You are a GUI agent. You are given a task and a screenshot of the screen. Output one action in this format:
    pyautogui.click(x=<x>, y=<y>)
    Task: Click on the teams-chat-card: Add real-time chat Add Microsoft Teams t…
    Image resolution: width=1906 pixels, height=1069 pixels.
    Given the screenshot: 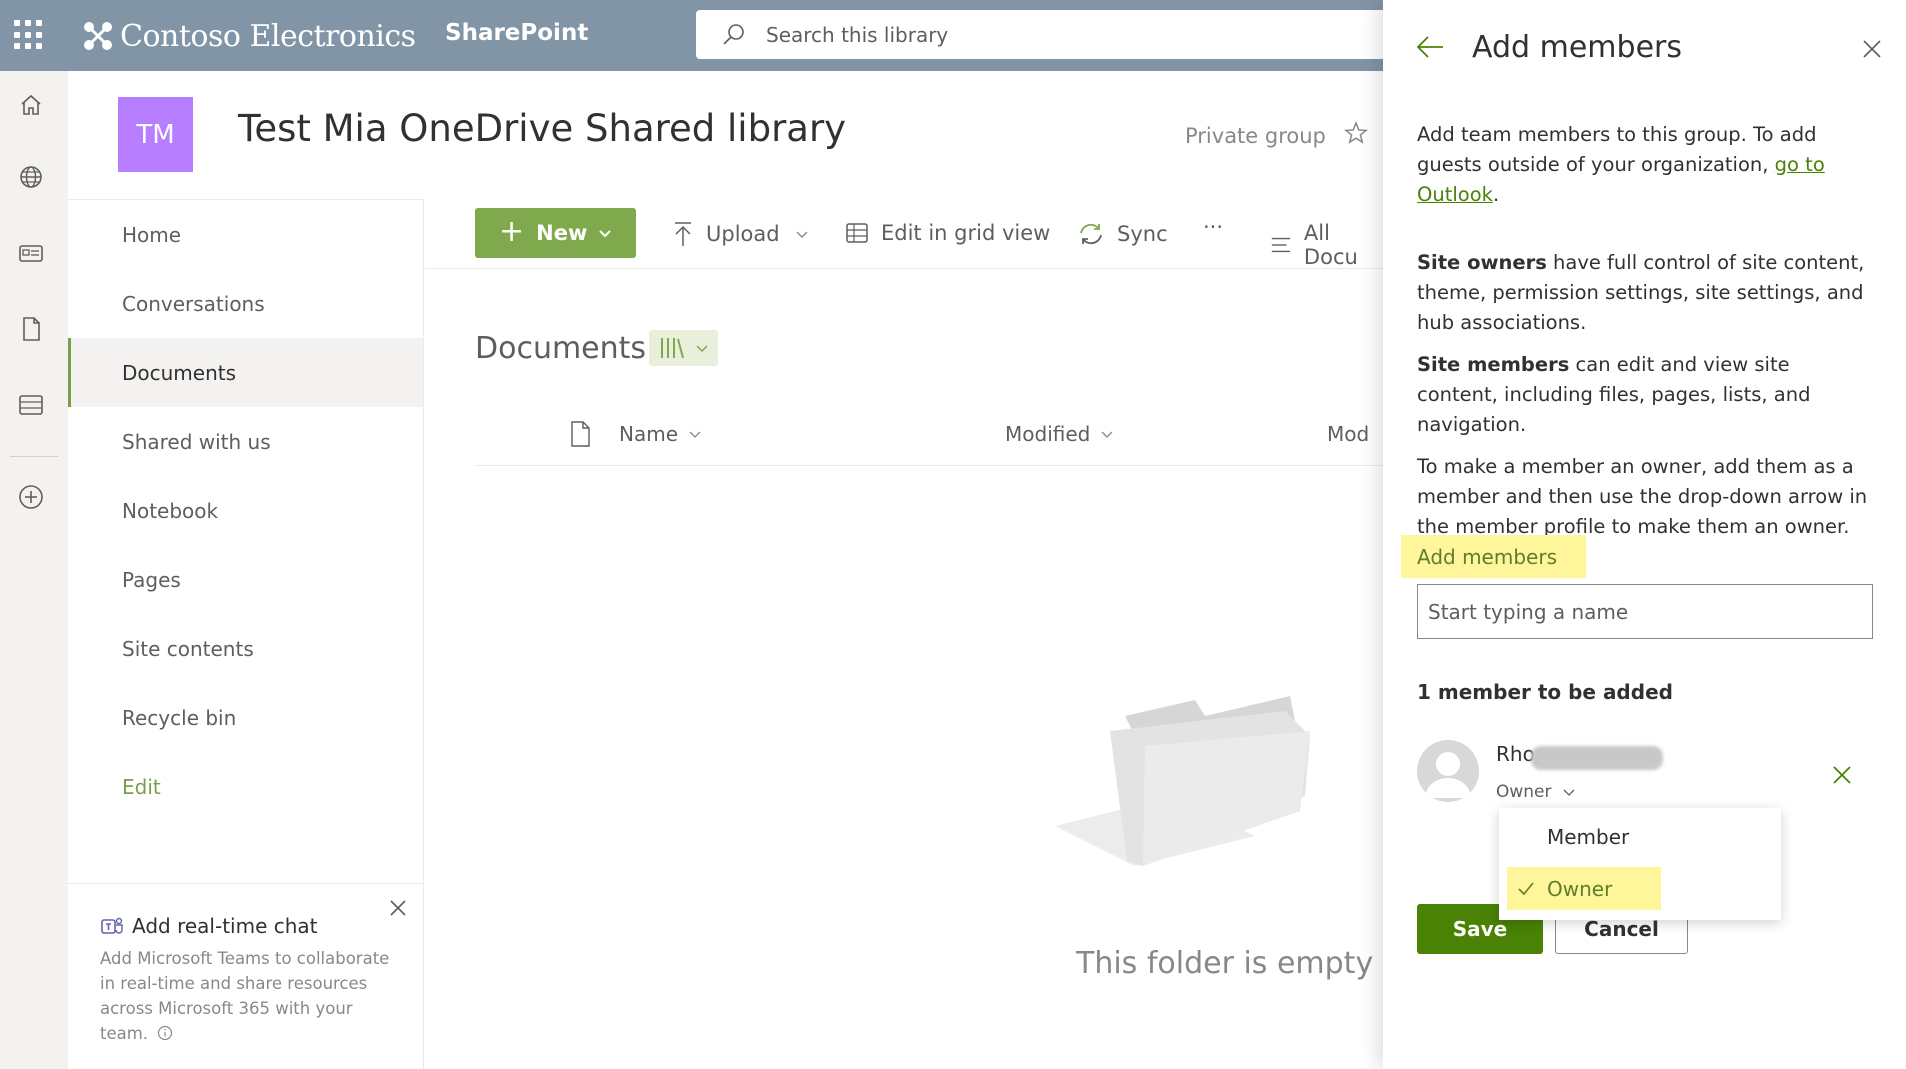 What is the action you would take?
    pyautogui.click(x=245, y=976)
    